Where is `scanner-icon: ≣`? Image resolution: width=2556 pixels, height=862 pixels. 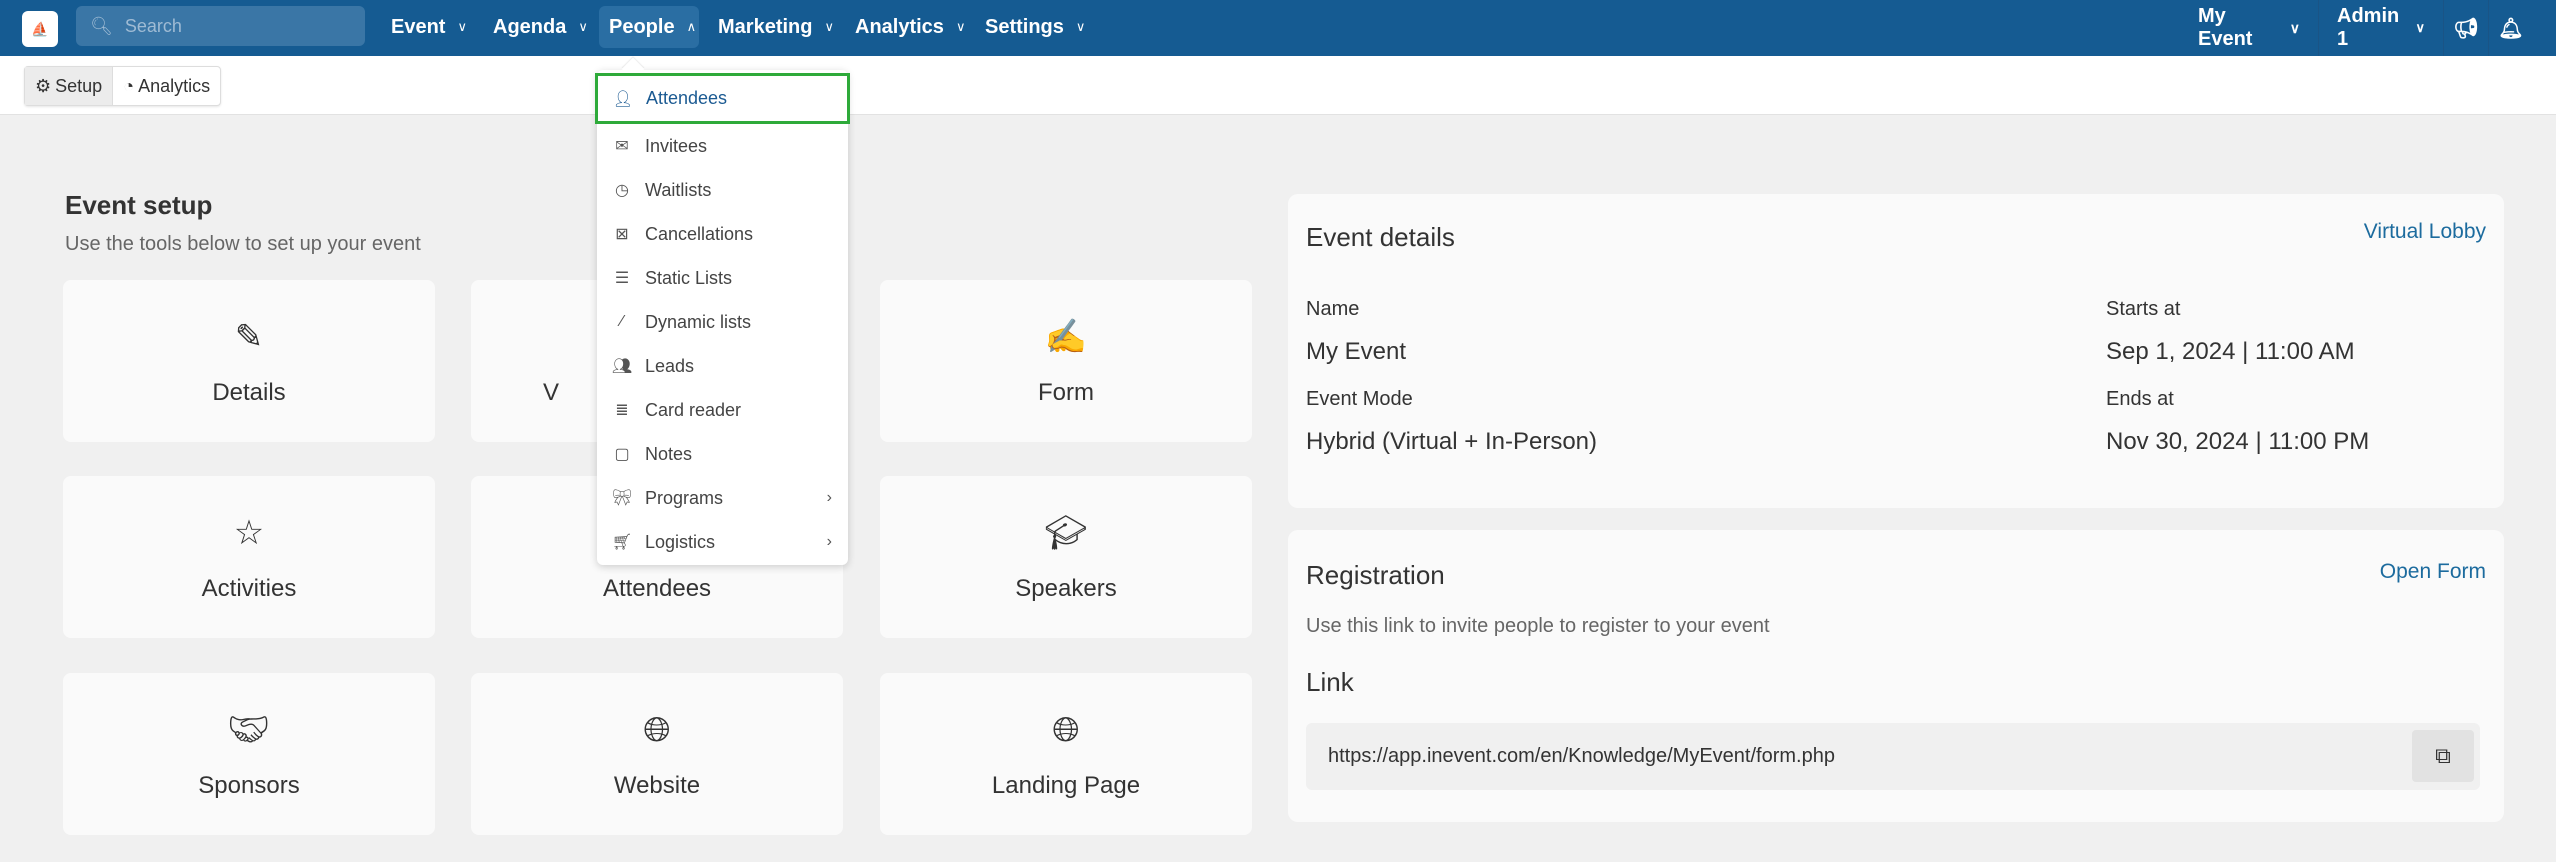 scanner-icon: ≣ is located at coordinates (622, 410).